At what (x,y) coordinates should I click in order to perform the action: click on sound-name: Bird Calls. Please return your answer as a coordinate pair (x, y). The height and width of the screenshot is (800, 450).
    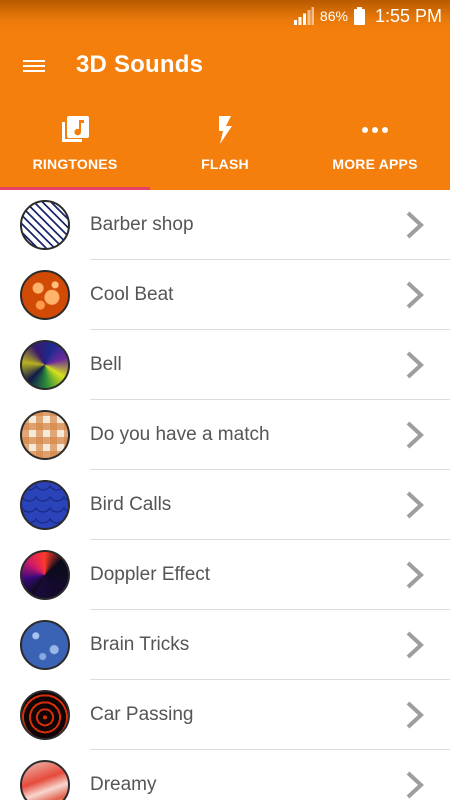
    Looking at the image, I should click on (131, 504).